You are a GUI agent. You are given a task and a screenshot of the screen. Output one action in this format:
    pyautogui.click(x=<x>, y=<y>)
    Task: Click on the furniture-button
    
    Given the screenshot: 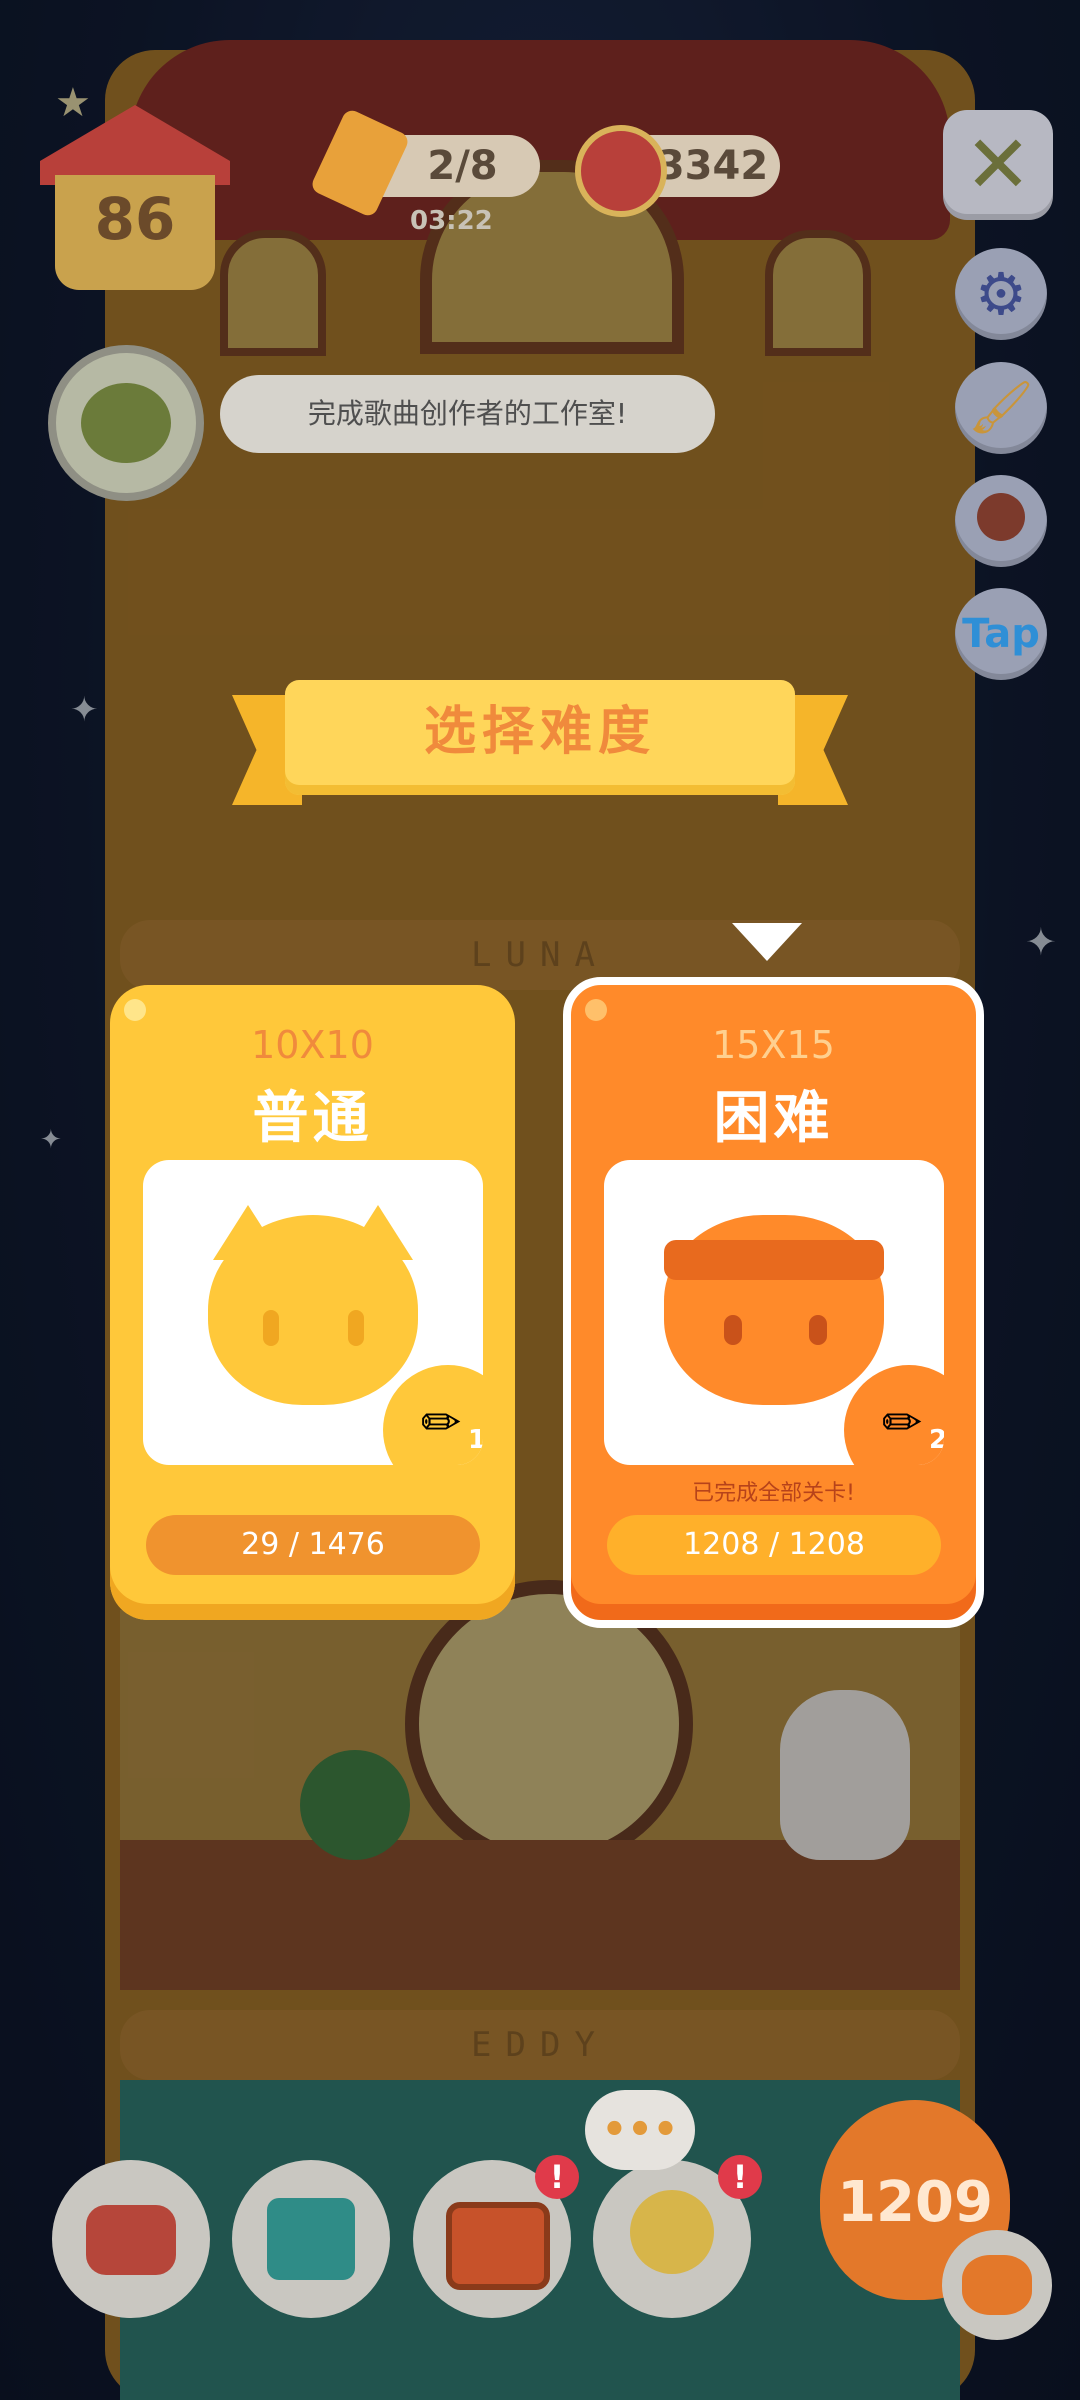 What is the action you would take?
    pyautogui.click(x=131, y=2239)
    